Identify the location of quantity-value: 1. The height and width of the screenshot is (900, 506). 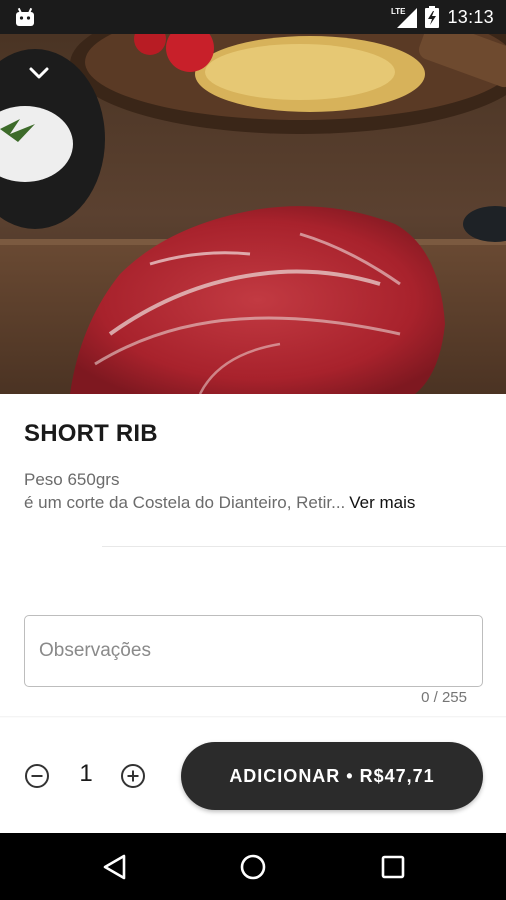
(86, 773).